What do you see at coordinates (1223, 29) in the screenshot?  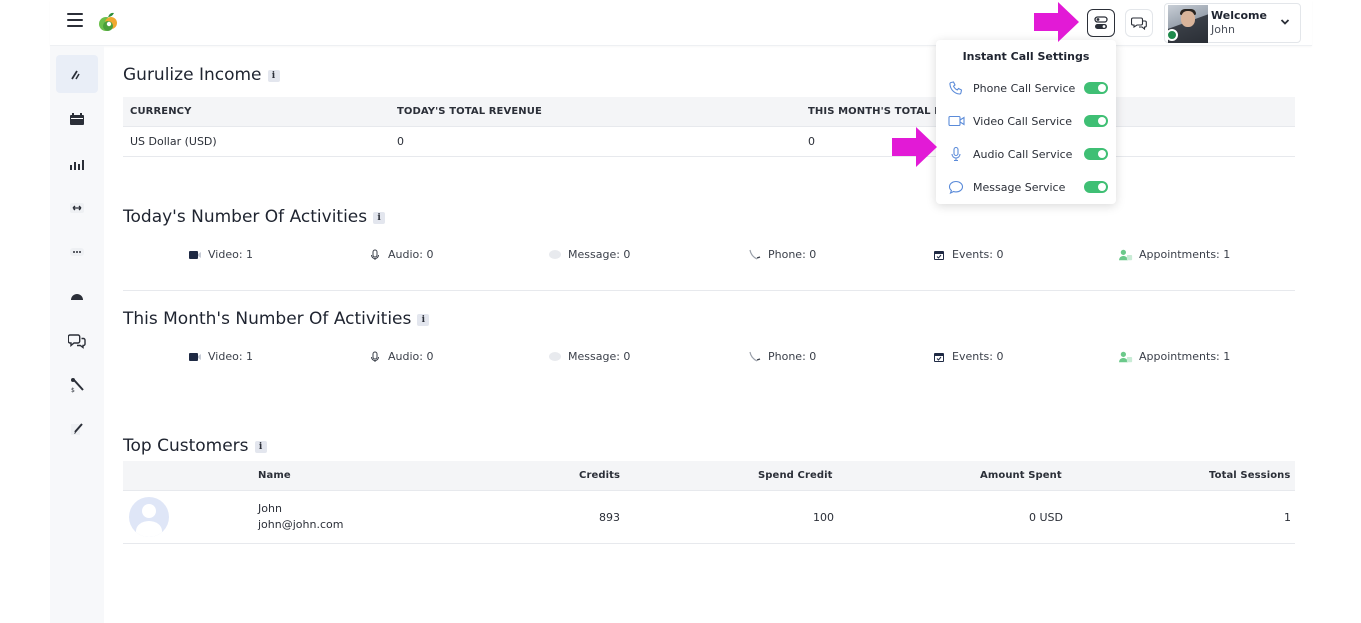 I see `user-name: John` at bounding box center [1223, 29].